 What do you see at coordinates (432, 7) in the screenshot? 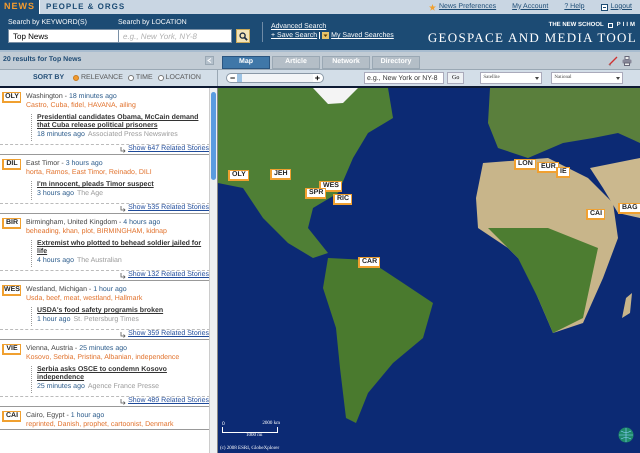
I see `star-icon` at bounding box center [432, 7].